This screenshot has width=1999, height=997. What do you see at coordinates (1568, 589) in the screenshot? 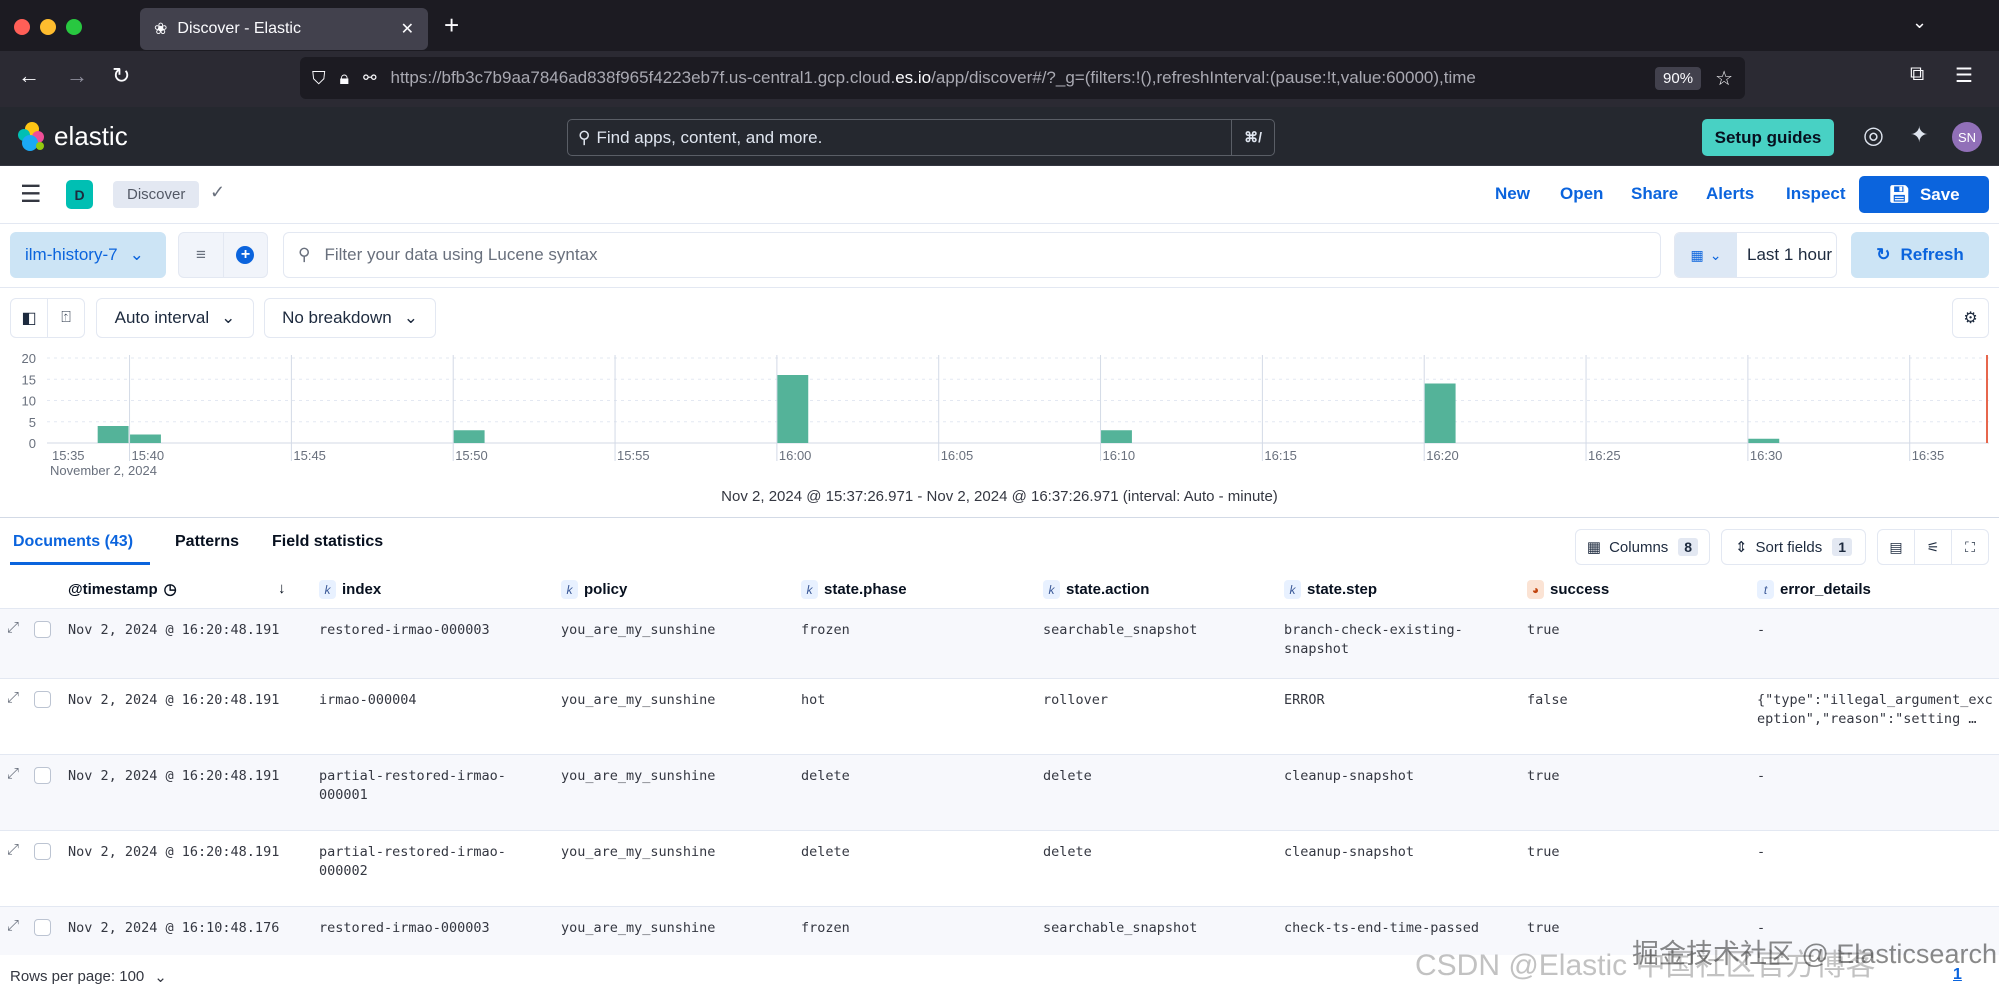
I see `column-header-success: ◕ success` at bounding box center [1568, 589].